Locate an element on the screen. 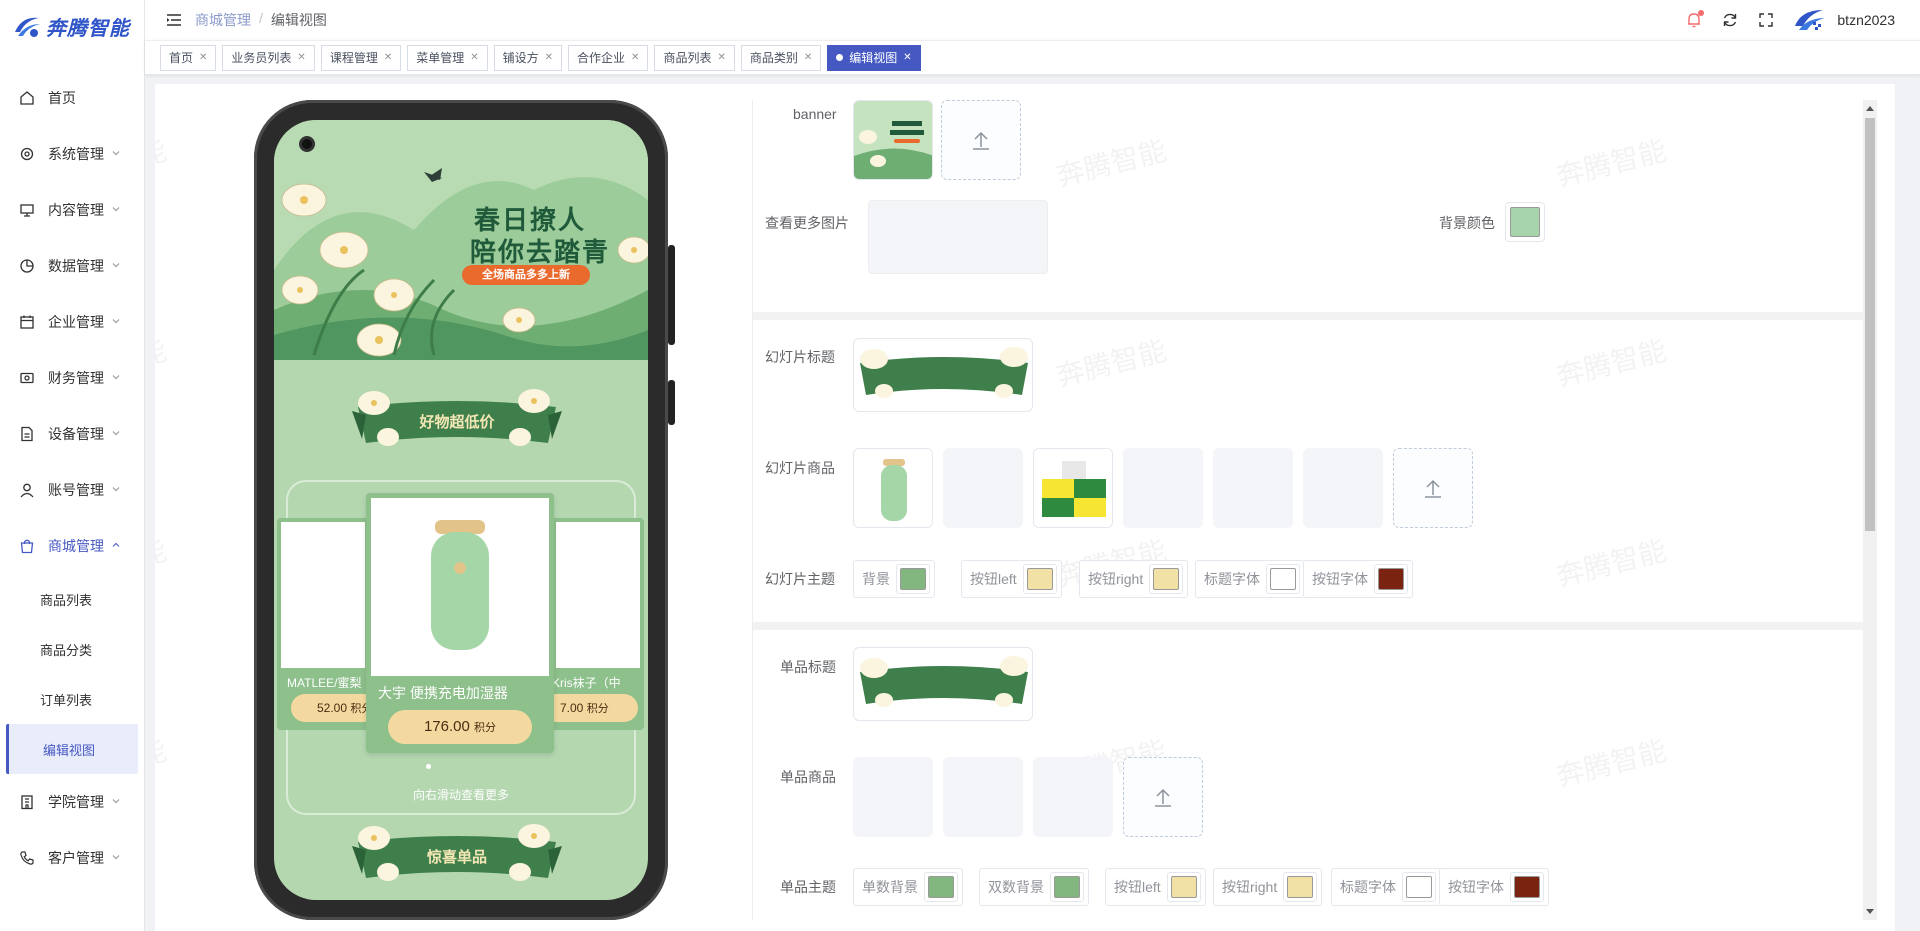  single-theme-btn-right-picker: 按钮right is located at coordinates (1268, 887).